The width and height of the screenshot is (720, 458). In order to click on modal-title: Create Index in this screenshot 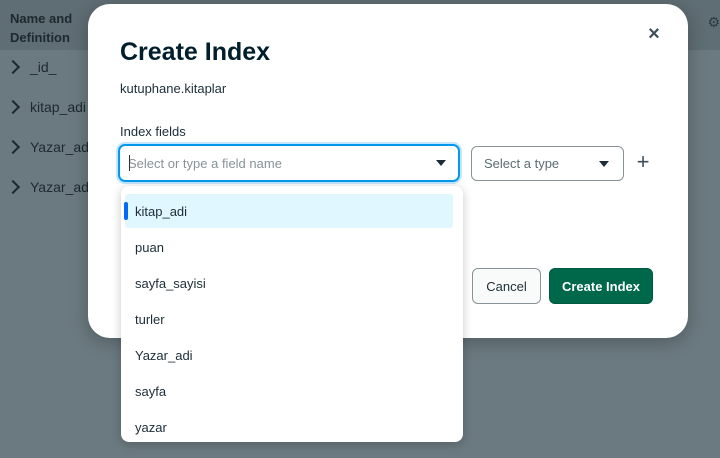, I will do `click(195, 52)`.